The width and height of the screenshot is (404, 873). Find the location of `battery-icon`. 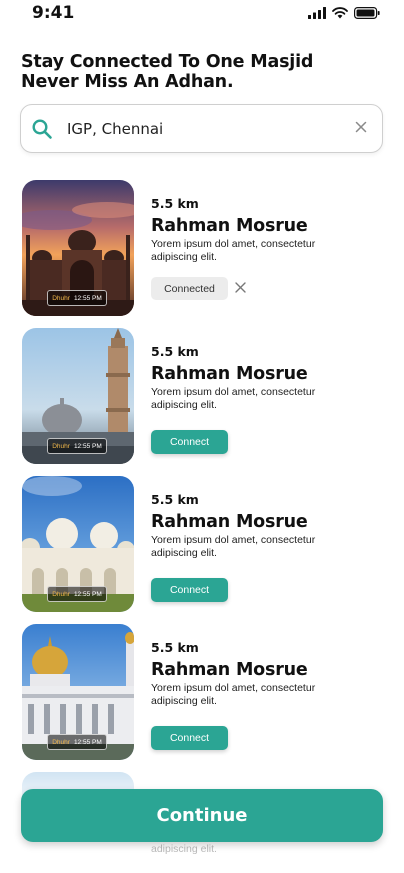

battery-icon is located at coordinates (367, 13).